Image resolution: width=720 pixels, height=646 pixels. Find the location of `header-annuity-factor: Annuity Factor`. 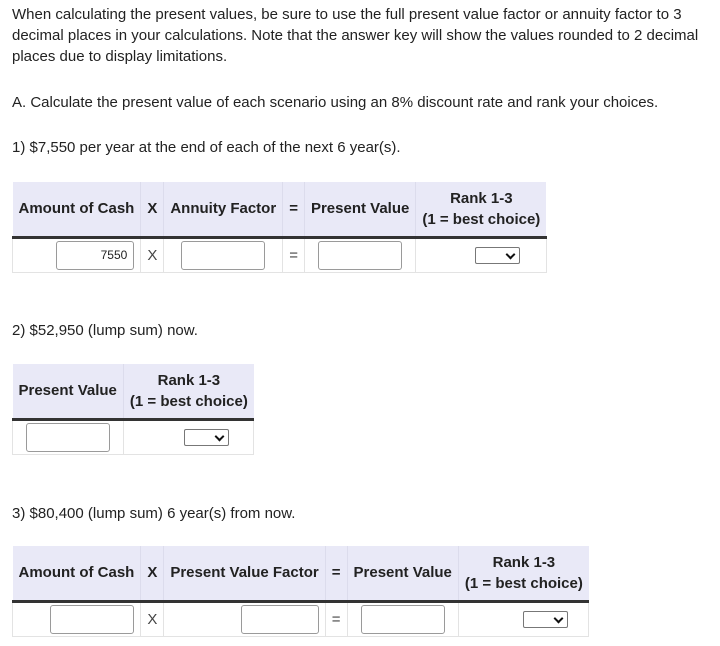

header-annuity-factor: Annuity Factor is located at coordinates (223, 210).